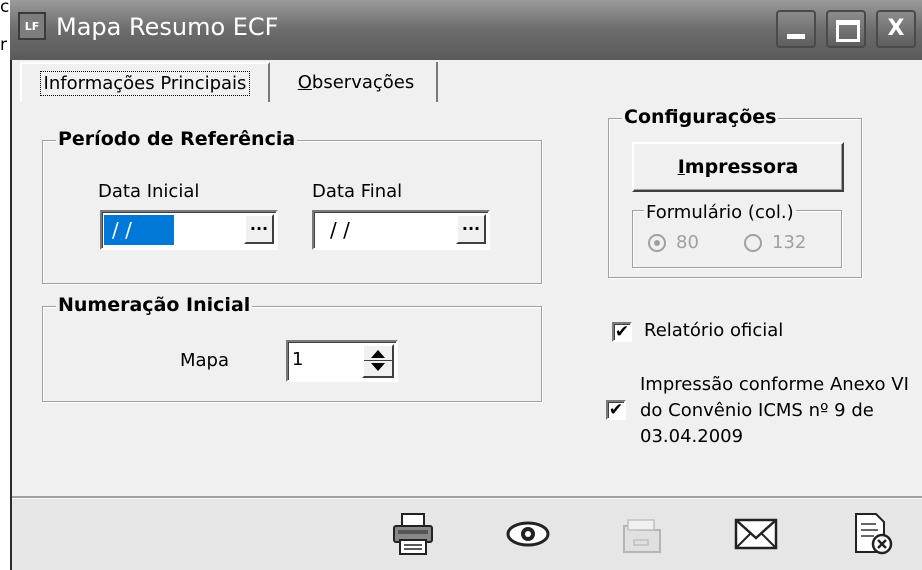 This screenshot has width=922, height=570. Describe the element at coordinates (3, 45) in the screenshot. I see `background-text-fragment: r` at that location.